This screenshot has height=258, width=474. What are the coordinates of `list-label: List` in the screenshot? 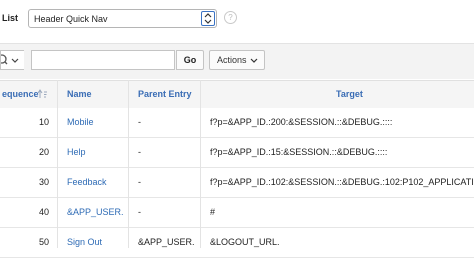 It's located at (10, 18).